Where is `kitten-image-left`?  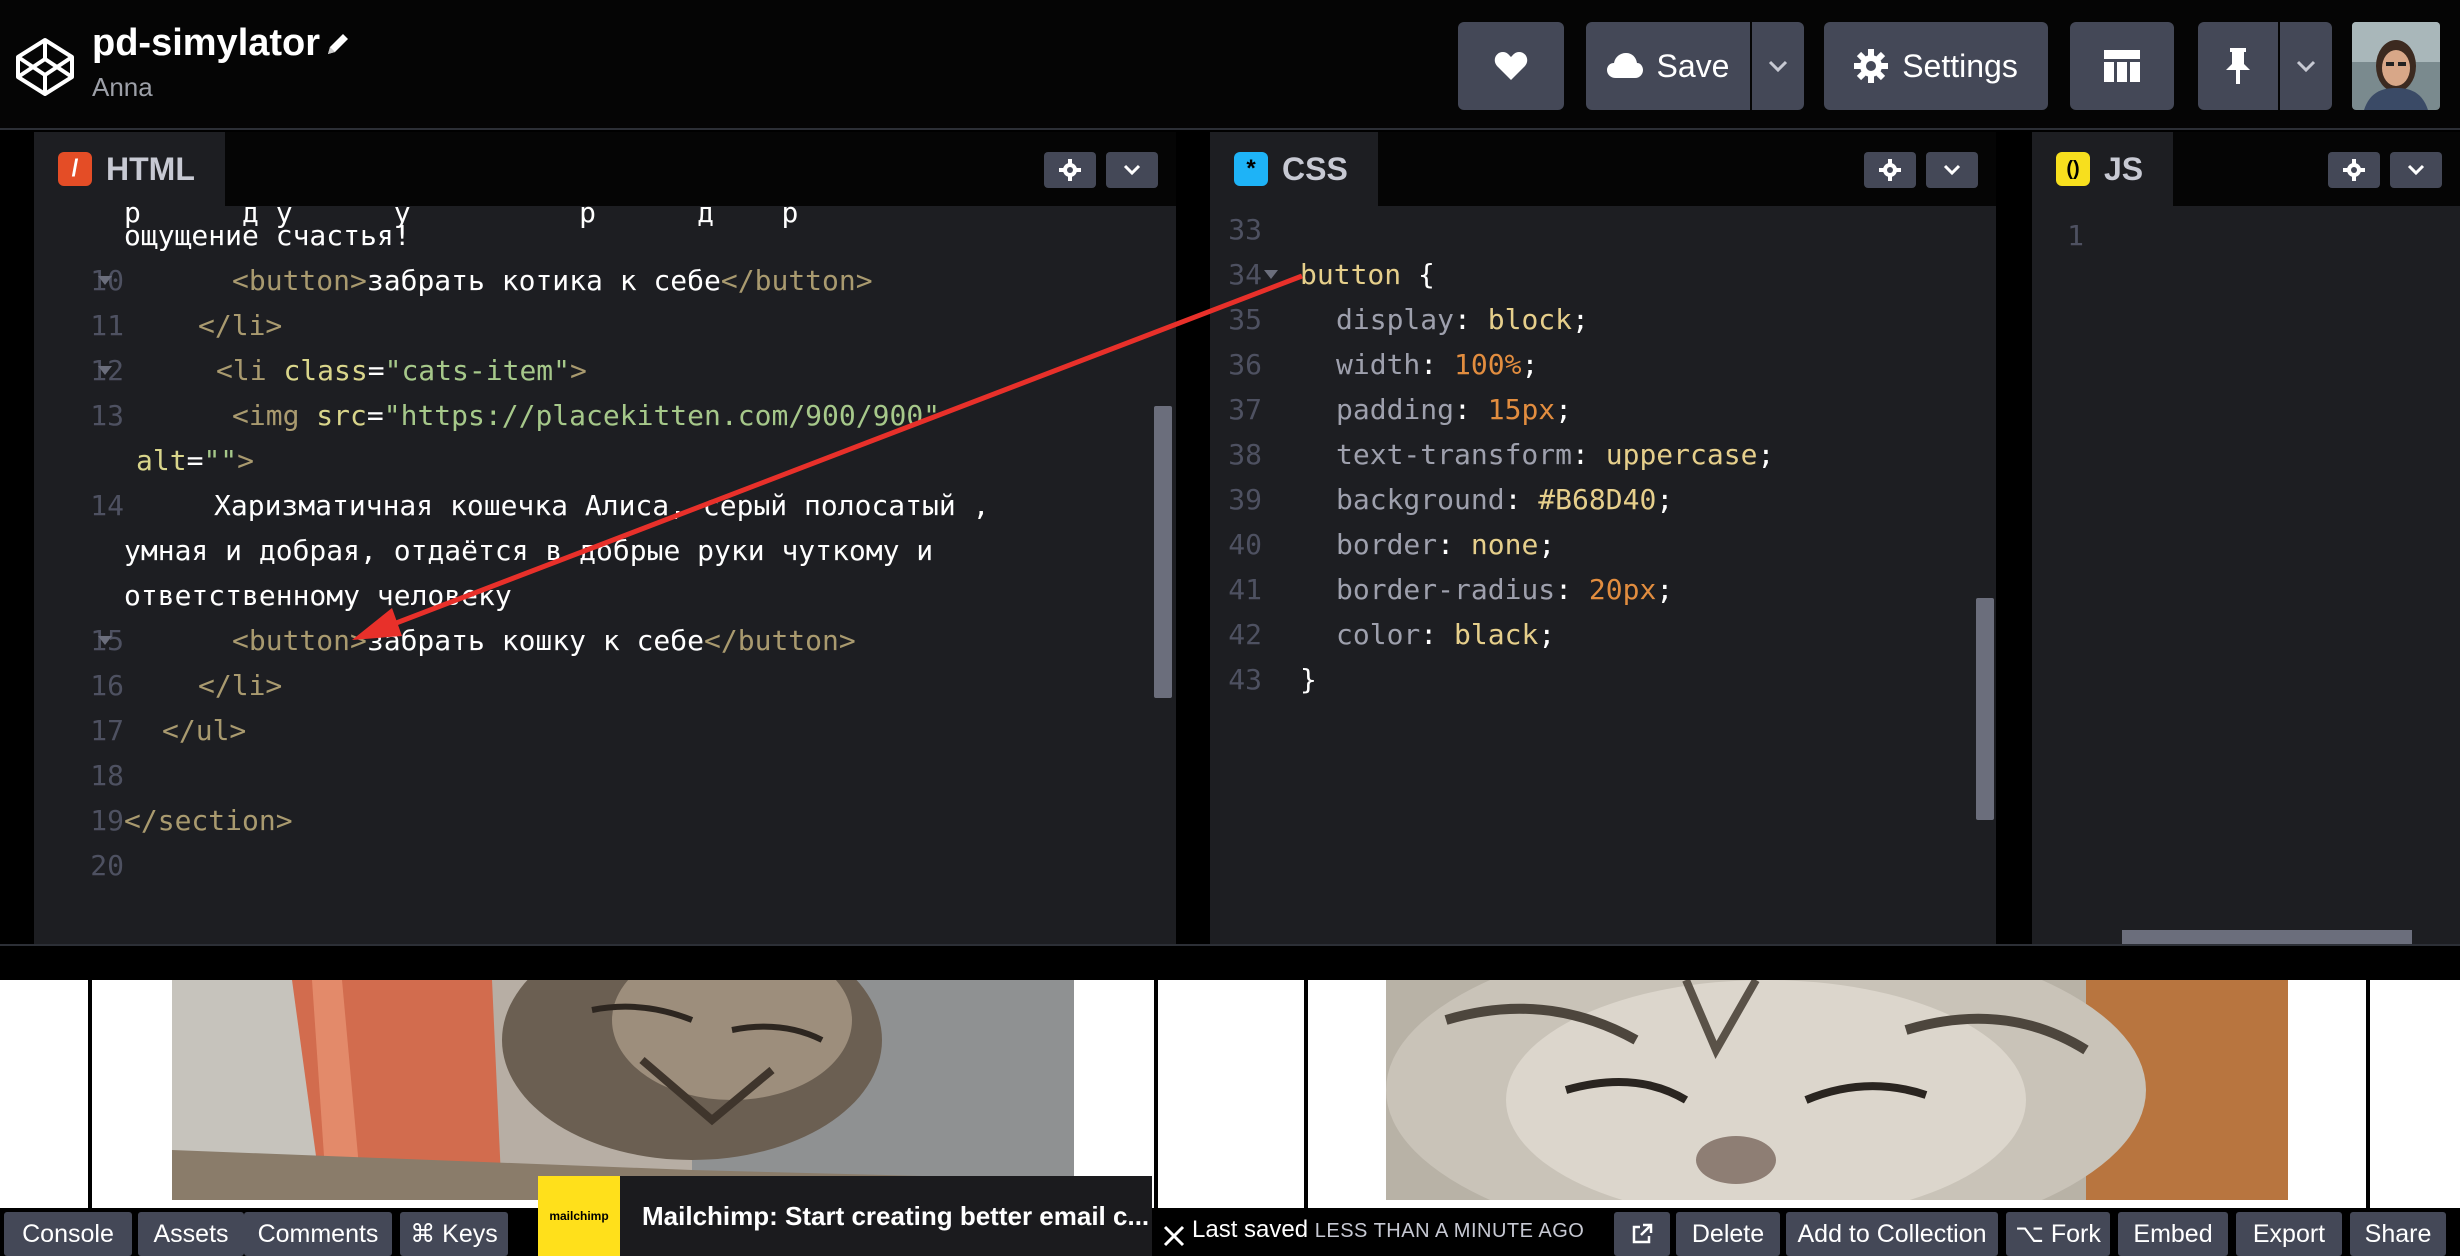
kitten-image-left is located at coordinates (623, 1090).